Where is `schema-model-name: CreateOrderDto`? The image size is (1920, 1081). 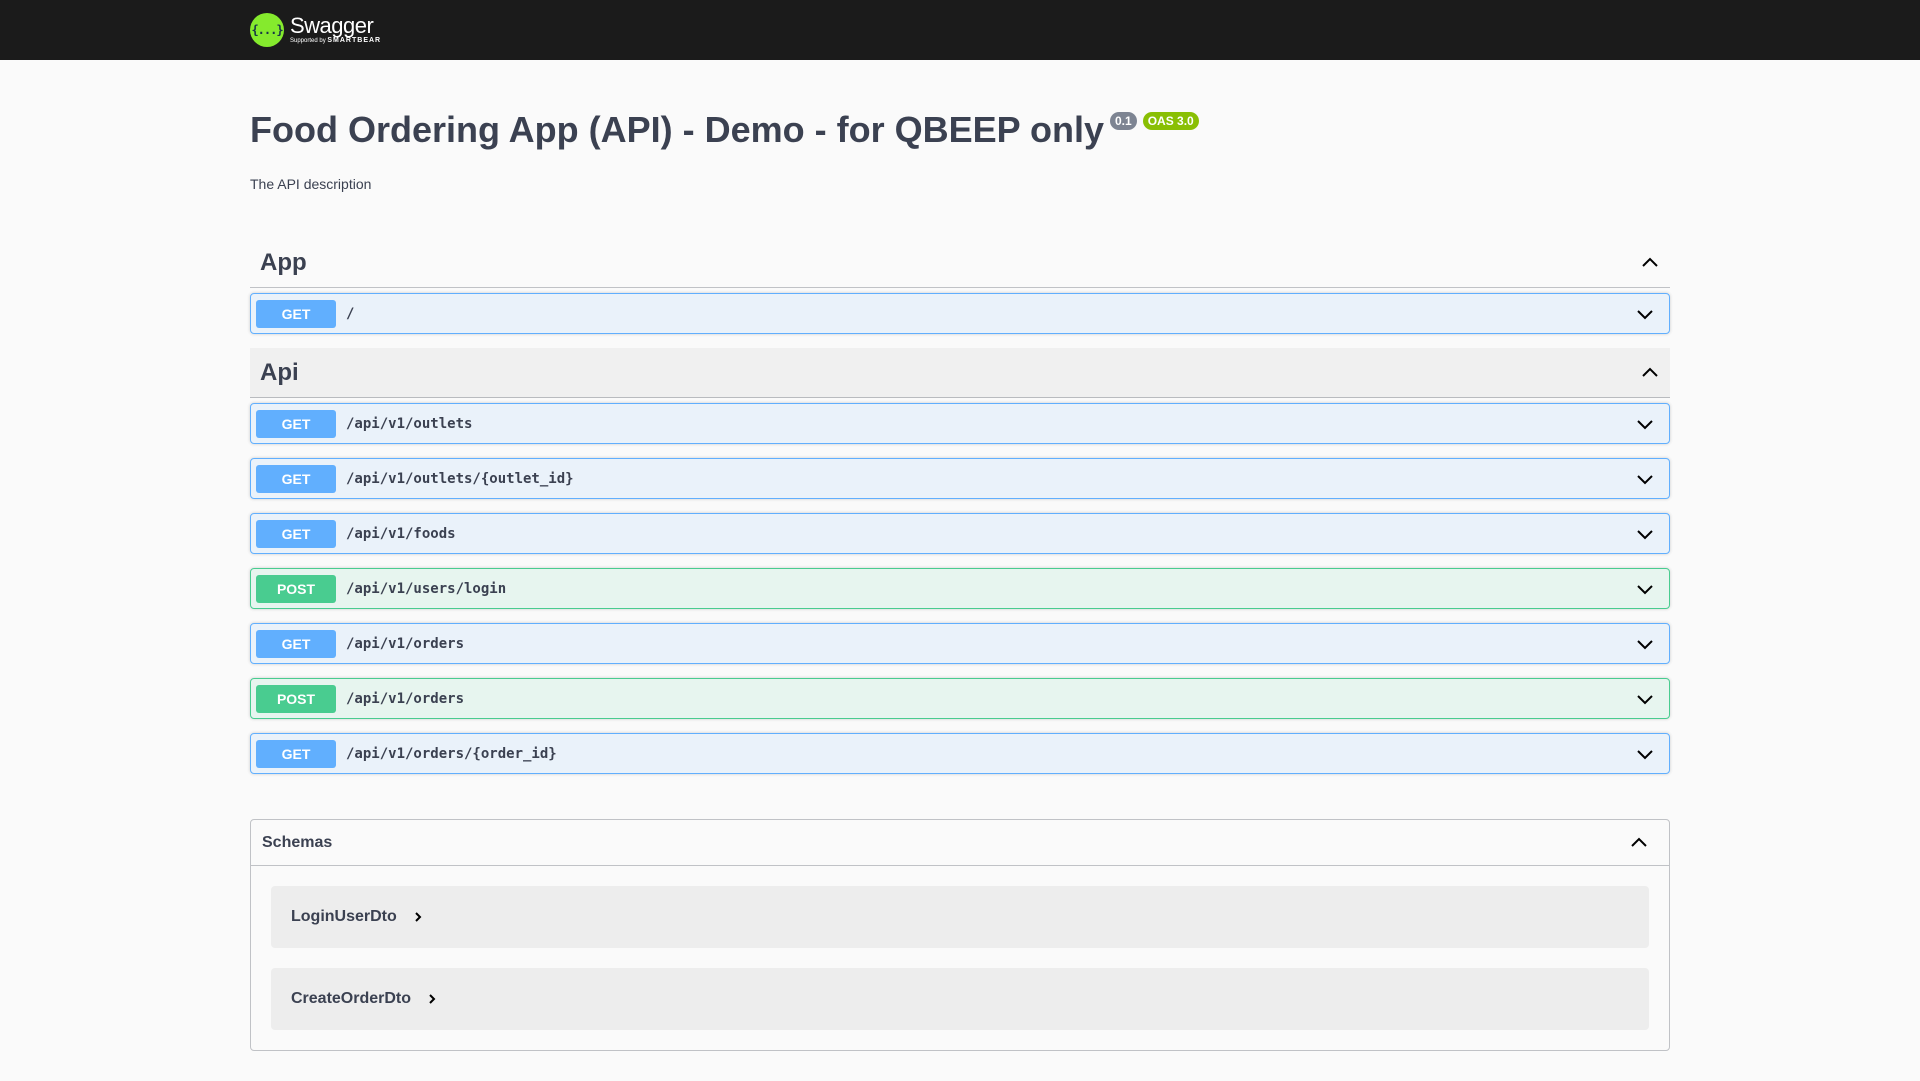
schema-model-name: CreateOrderDto is located at coordinates (351, 998).